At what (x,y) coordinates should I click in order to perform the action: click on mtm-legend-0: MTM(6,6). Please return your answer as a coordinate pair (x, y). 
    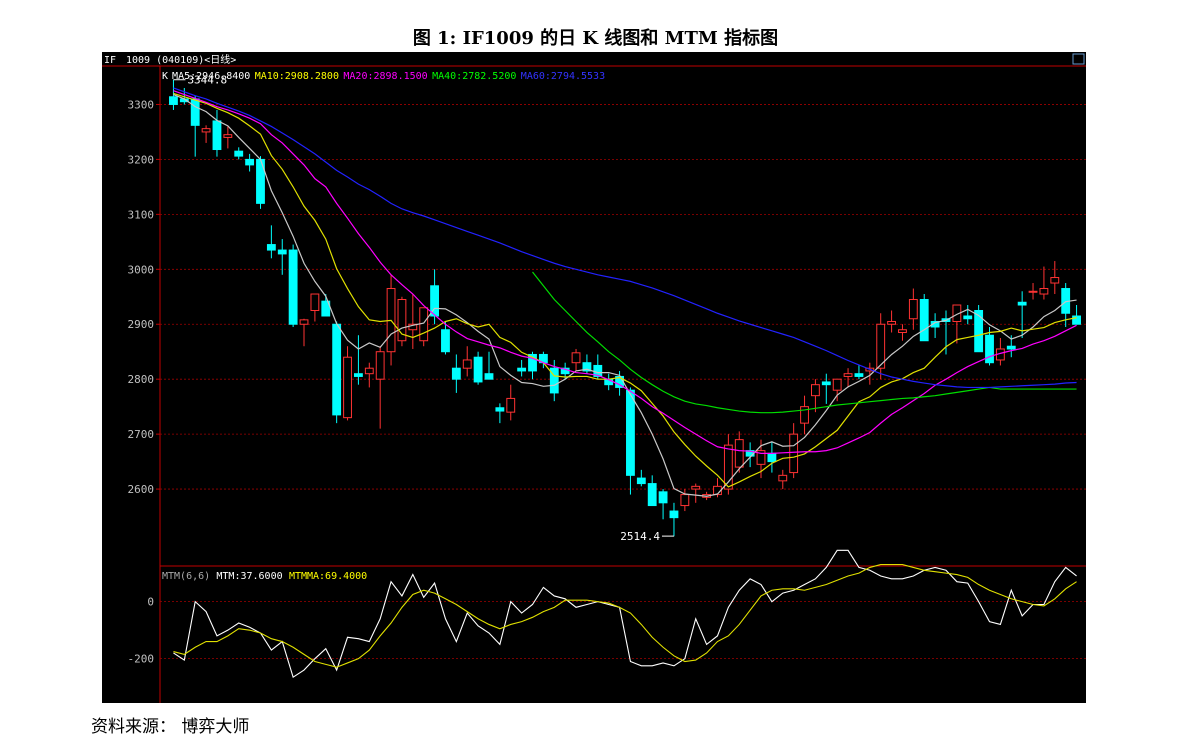
    Looking at the image, I should click on (186, 576).